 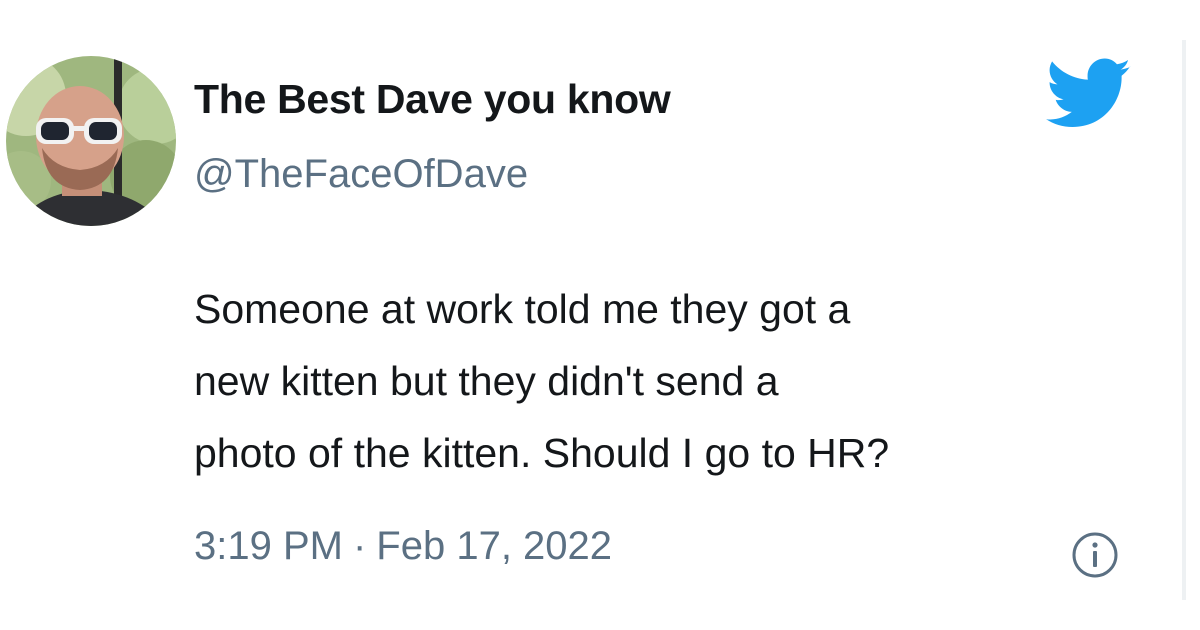 What do you see at coordinates (486, 381) in the screenshot?
I see `tweet-line: new kitten but they didn't send a` at bounding box center [486, 381].